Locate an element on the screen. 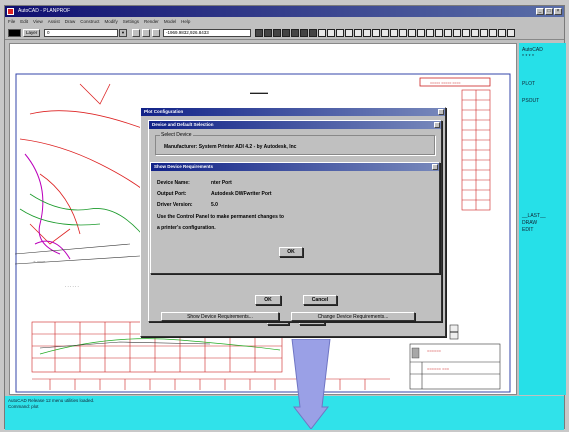 The width and height of the screenshot is (569, 432). side-item-last: __LAST__ is located at coordinates (534, 216).